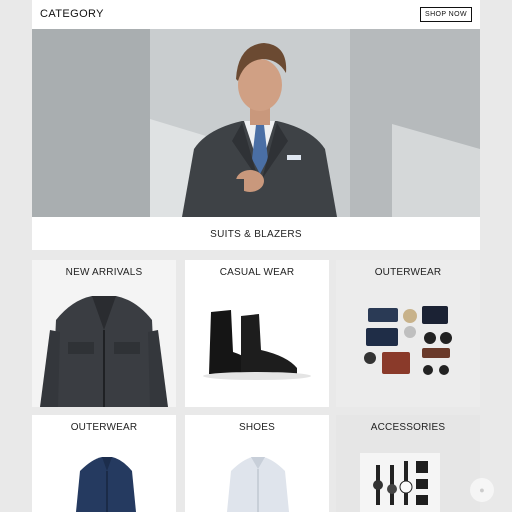 This screenshot has height=512, width=512. What do you see at coordinates (446, 14) in the screenshot?
I see `shop-now-button: SHOP NOW` at bounding box center [446, 14].